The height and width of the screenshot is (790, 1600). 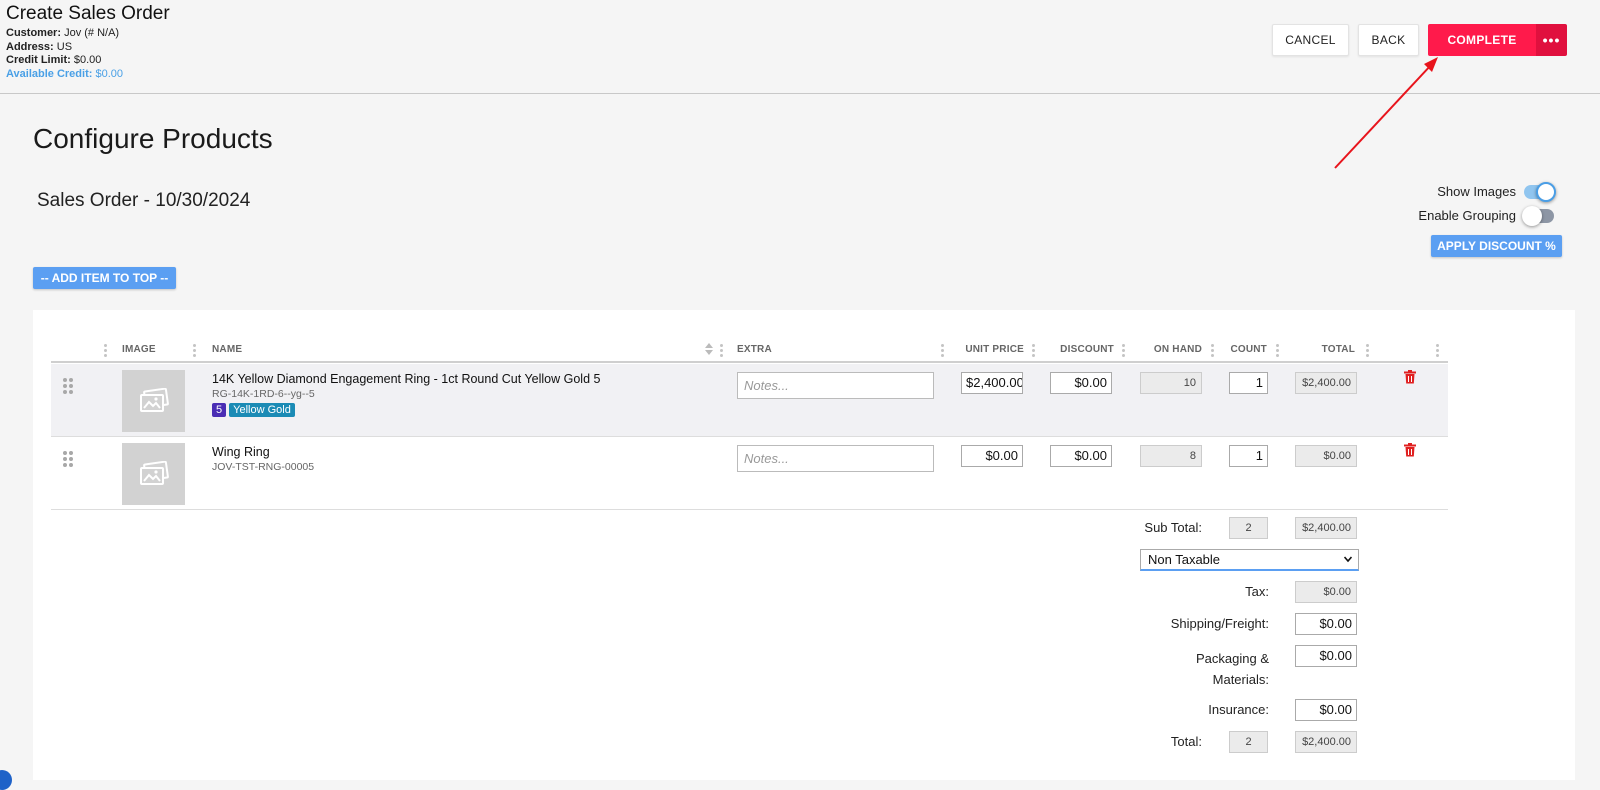 What do you see at coordinates (263, 394) in the screenshot?
I see `product-sku: RG-14K-1RD-6--yg--5` at bounding box center [263, 394].